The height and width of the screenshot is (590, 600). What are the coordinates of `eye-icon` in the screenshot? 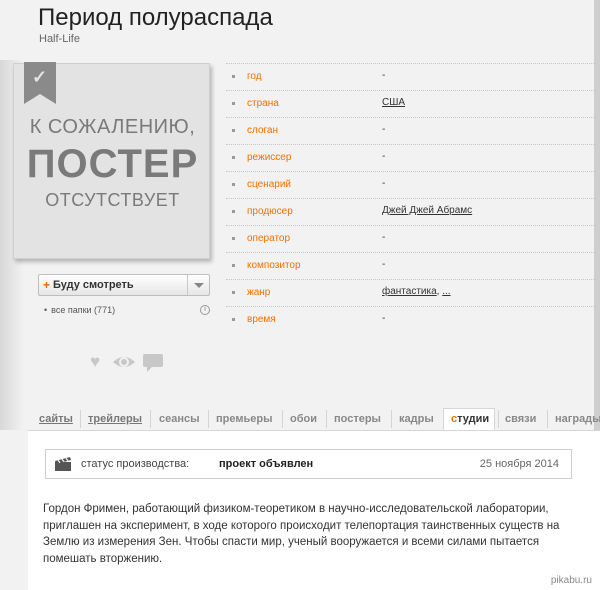 It's located at (124, 362).